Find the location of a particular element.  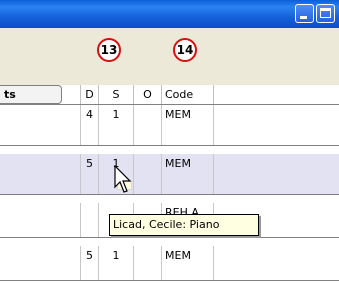

column-header-s: S is located at coordinates (116, 94).